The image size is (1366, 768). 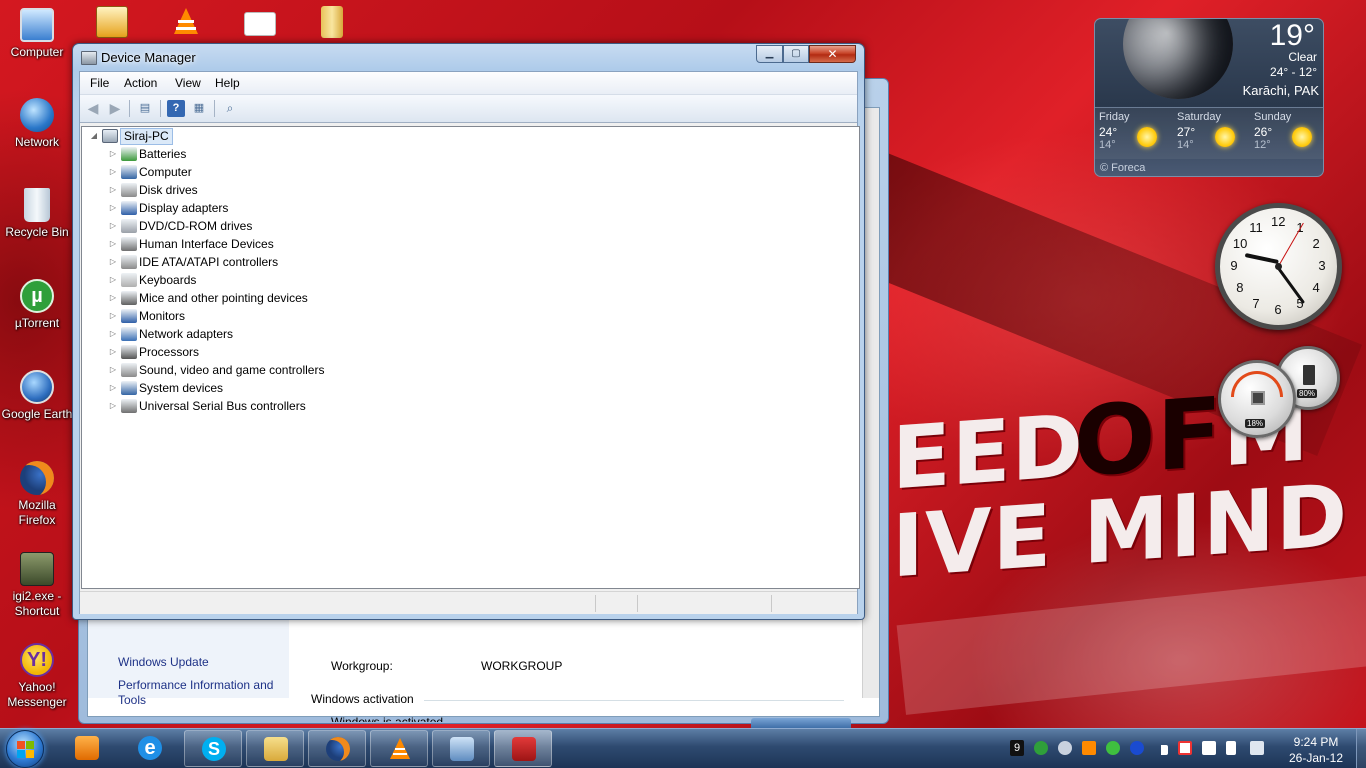 What do you see at coordinates (223, 298) in the screenshot?
I see `tree-item-label: Mice and other pointing devices` at bounding box center [223, 298].